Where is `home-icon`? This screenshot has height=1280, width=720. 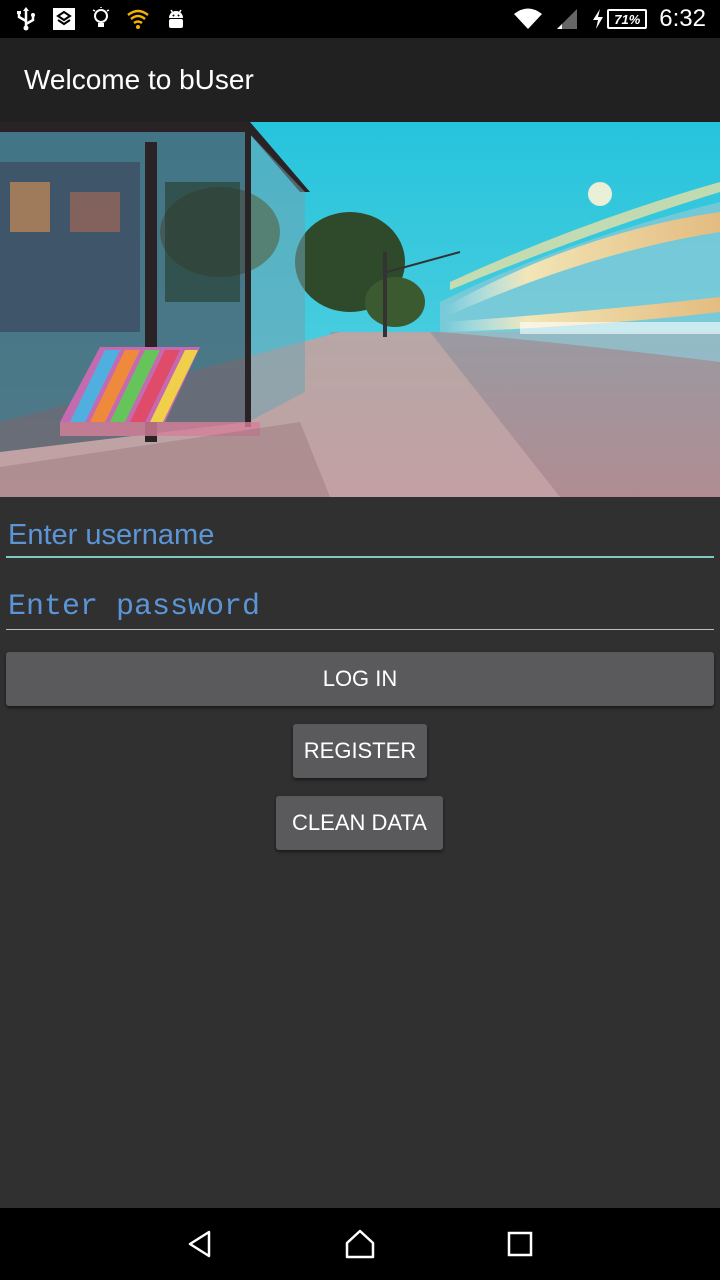 home-icon is located at coordinates (360, 1244).